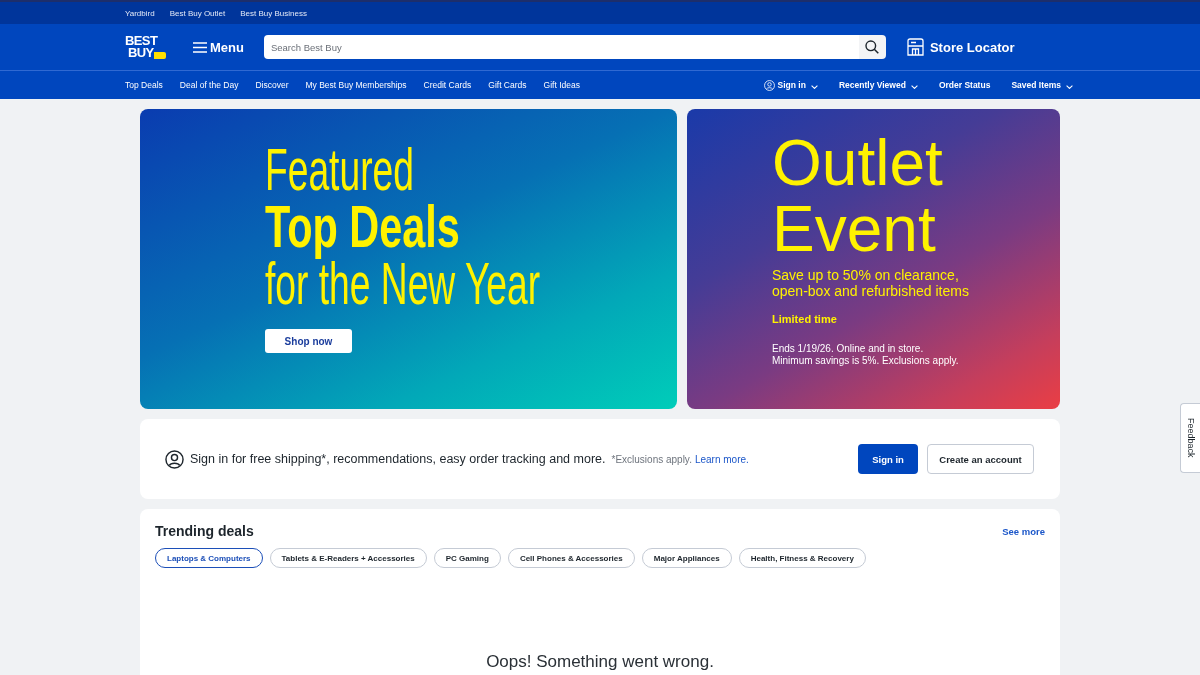  I want to click on see-more-link: See more, so click(1023, 531).